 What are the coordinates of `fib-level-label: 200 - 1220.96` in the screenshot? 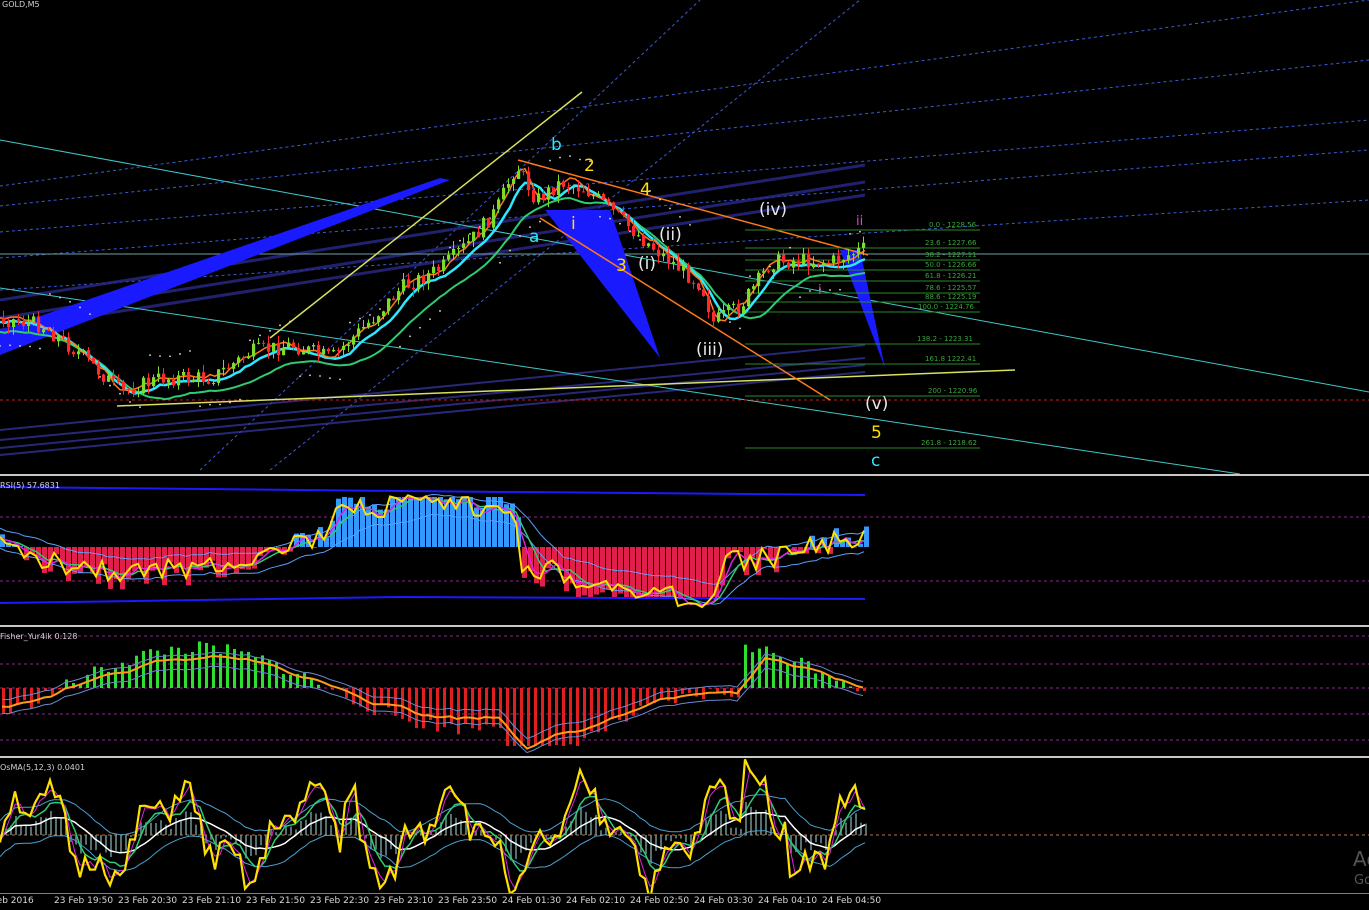 It's located at (952, 391).